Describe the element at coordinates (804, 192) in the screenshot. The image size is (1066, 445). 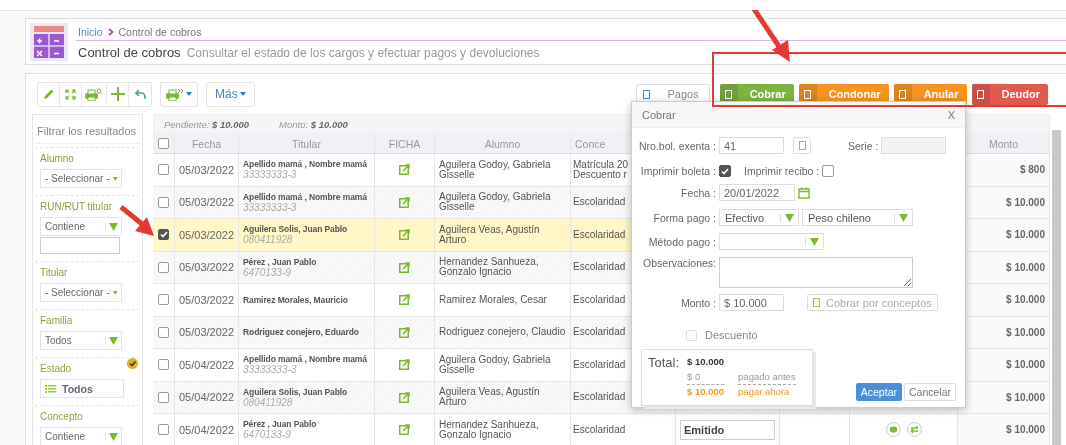
I see `calendar-icon` at that location.